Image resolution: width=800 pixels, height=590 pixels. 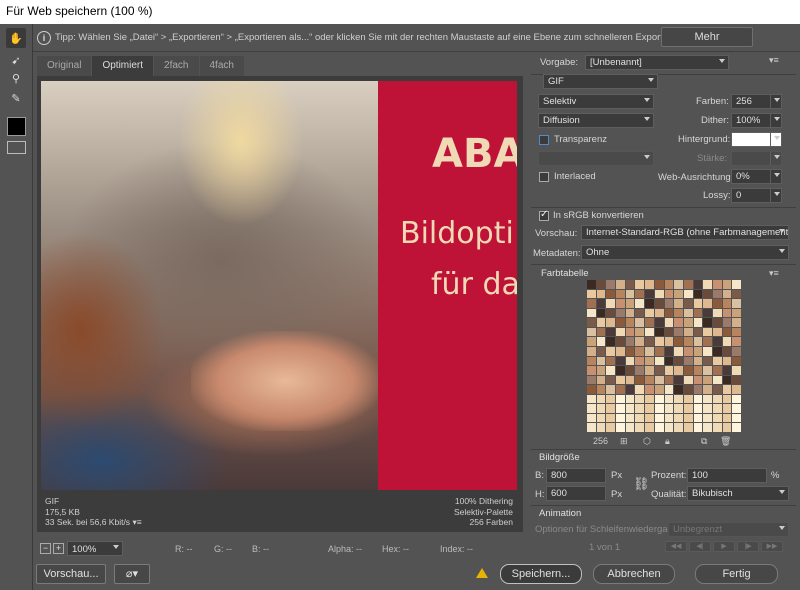 I want to click on tab-optimized: Optimiert, so click(x=123, y=66).